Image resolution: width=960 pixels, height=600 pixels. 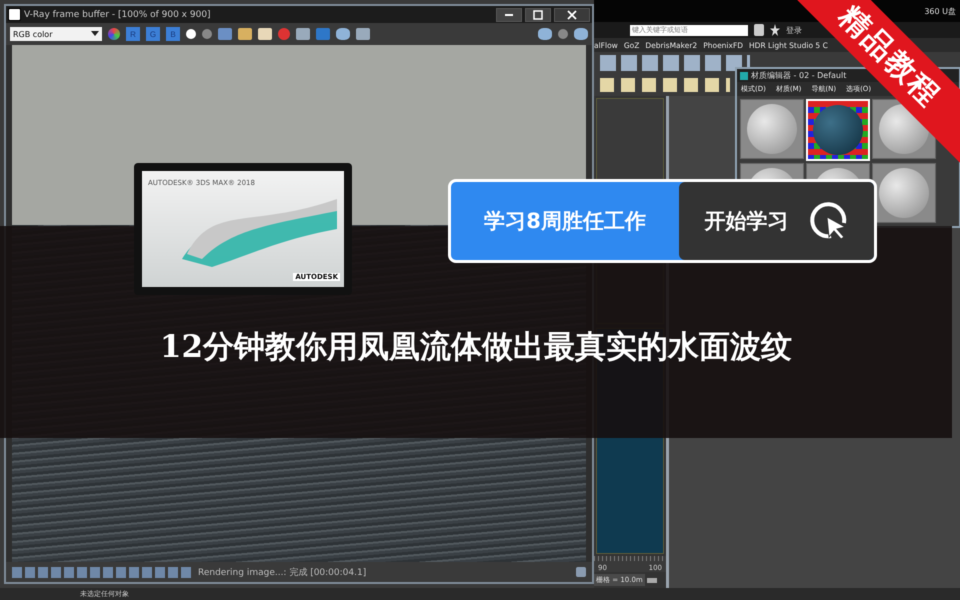 What do you see at coordinates (665, 85) in the screenshot?
I see `create-icons` at bounding box center [665, 85].